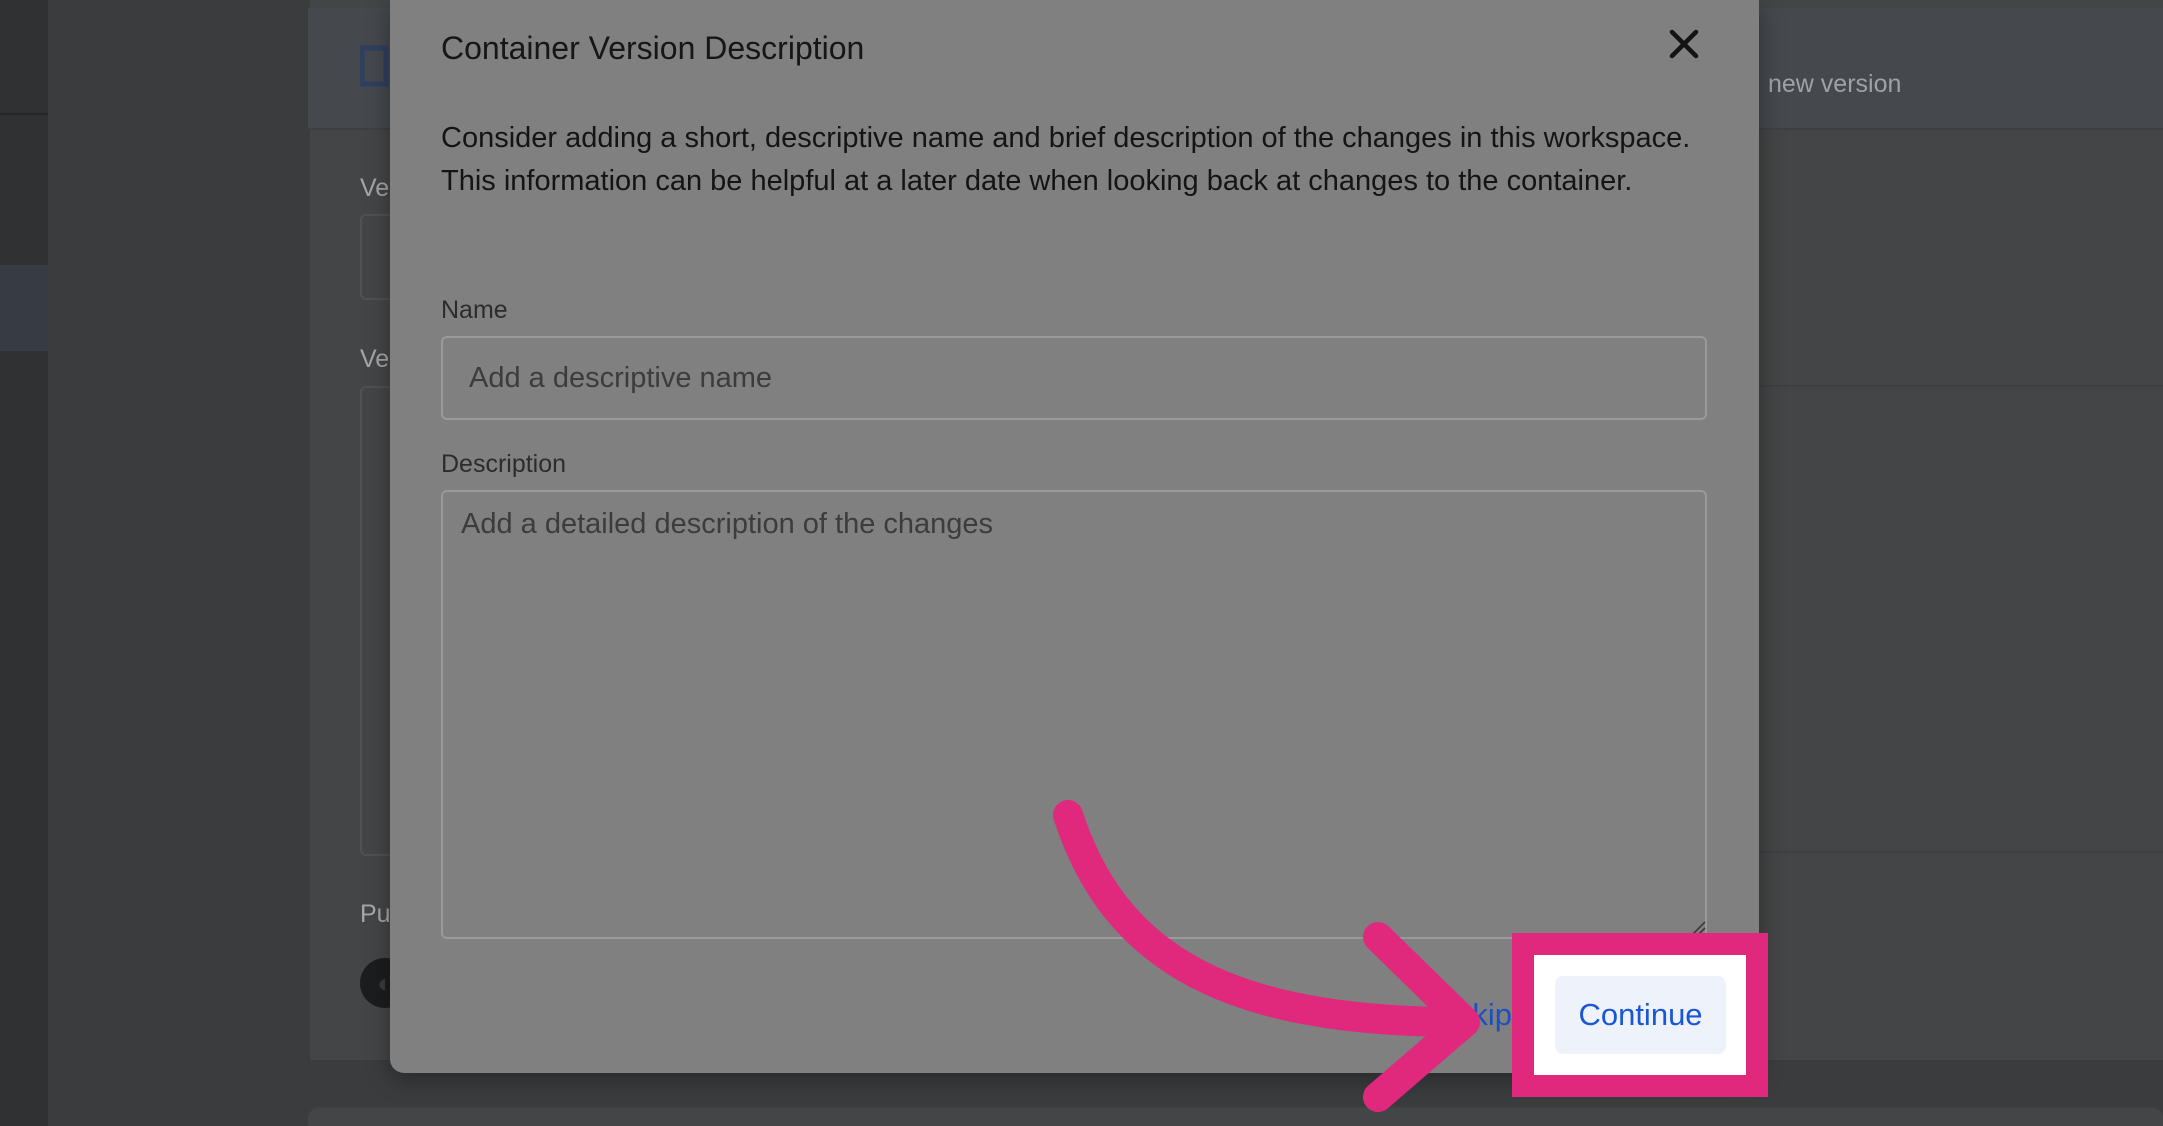 The width and height of the screenshot is (2163, 1126). What do you see at coordinates (24, 563) in the screenshot?
I see `left-navigation` at bounding box center [24, 563].